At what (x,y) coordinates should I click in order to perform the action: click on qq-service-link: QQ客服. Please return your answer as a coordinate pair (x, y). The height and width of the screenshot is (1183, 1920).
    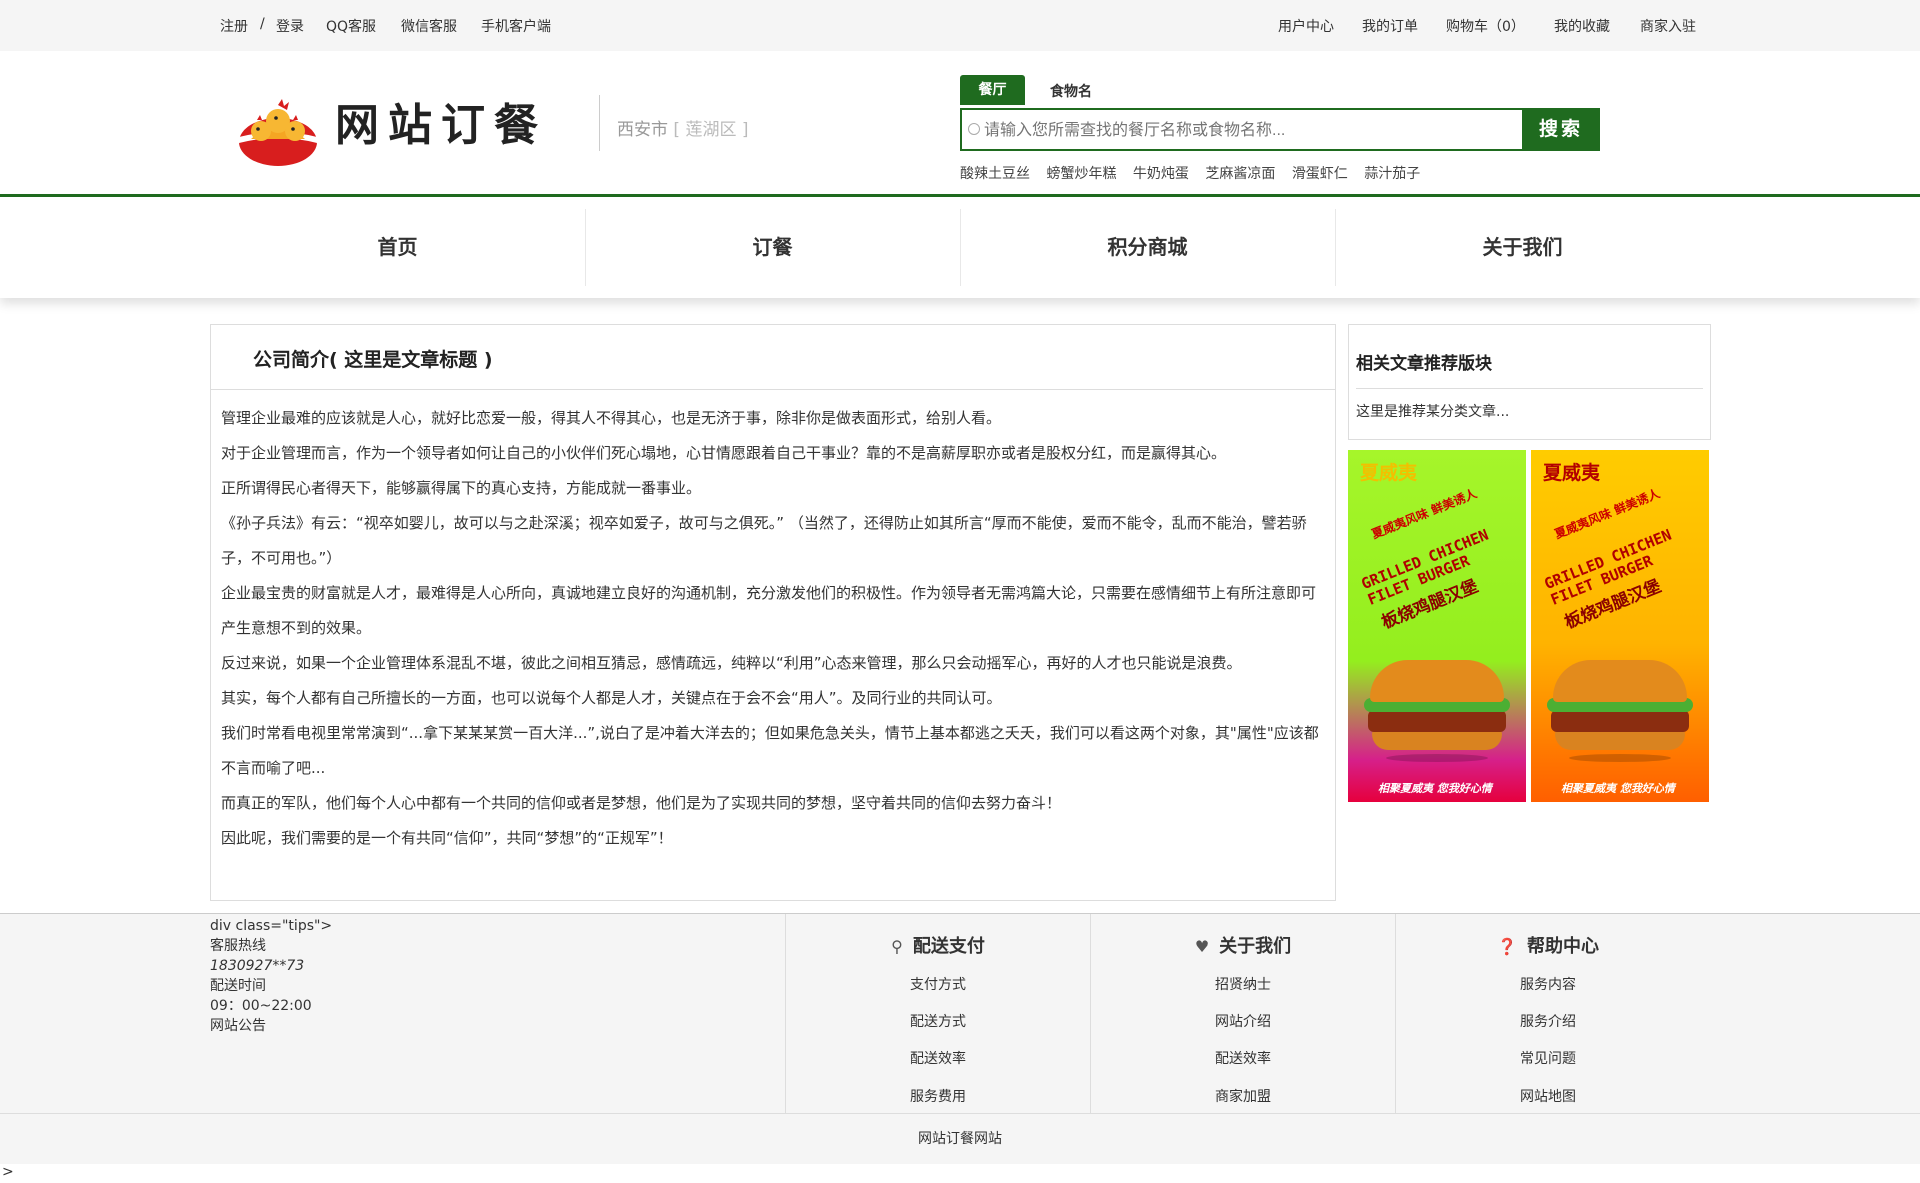
    Looking at the image, I should click on (351, 26).